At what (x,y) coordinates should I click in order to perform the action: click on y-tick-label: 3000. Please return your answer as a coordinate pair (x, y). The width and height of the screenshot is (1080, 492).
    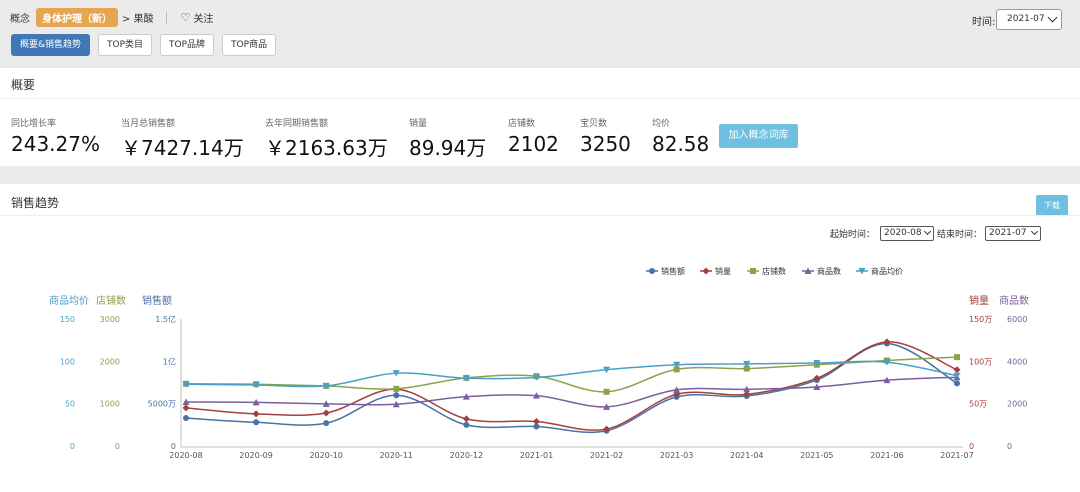
    Looking at the image, I should click on (110, 319).